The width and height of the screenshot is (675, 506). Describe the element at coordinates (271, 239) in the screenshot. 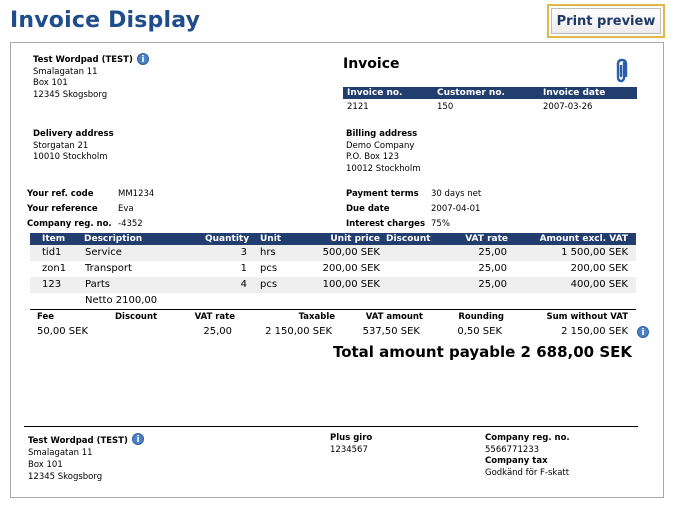

I see `unit-header: Unit` at that location.